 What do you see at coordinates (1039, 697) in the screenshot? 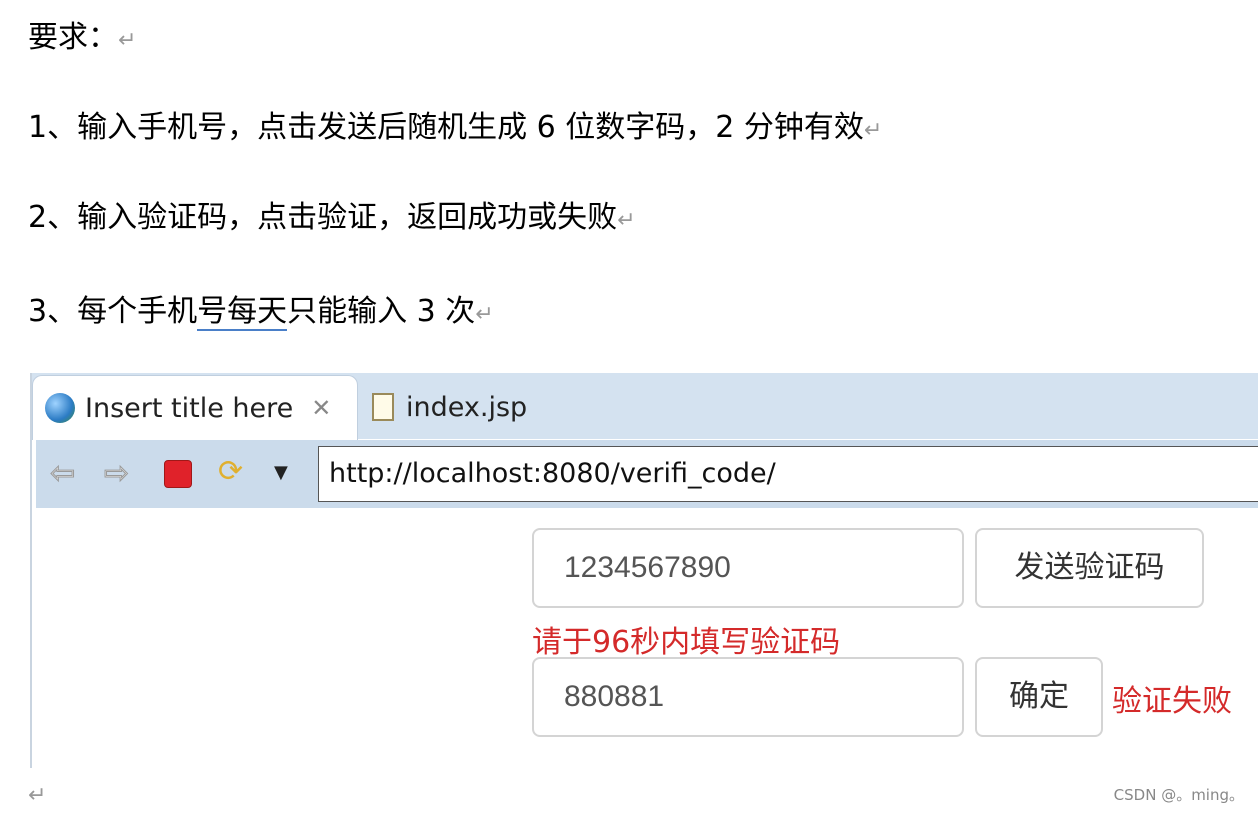
I see `confirm-button: 确定` at bounding box center [1039, 697].